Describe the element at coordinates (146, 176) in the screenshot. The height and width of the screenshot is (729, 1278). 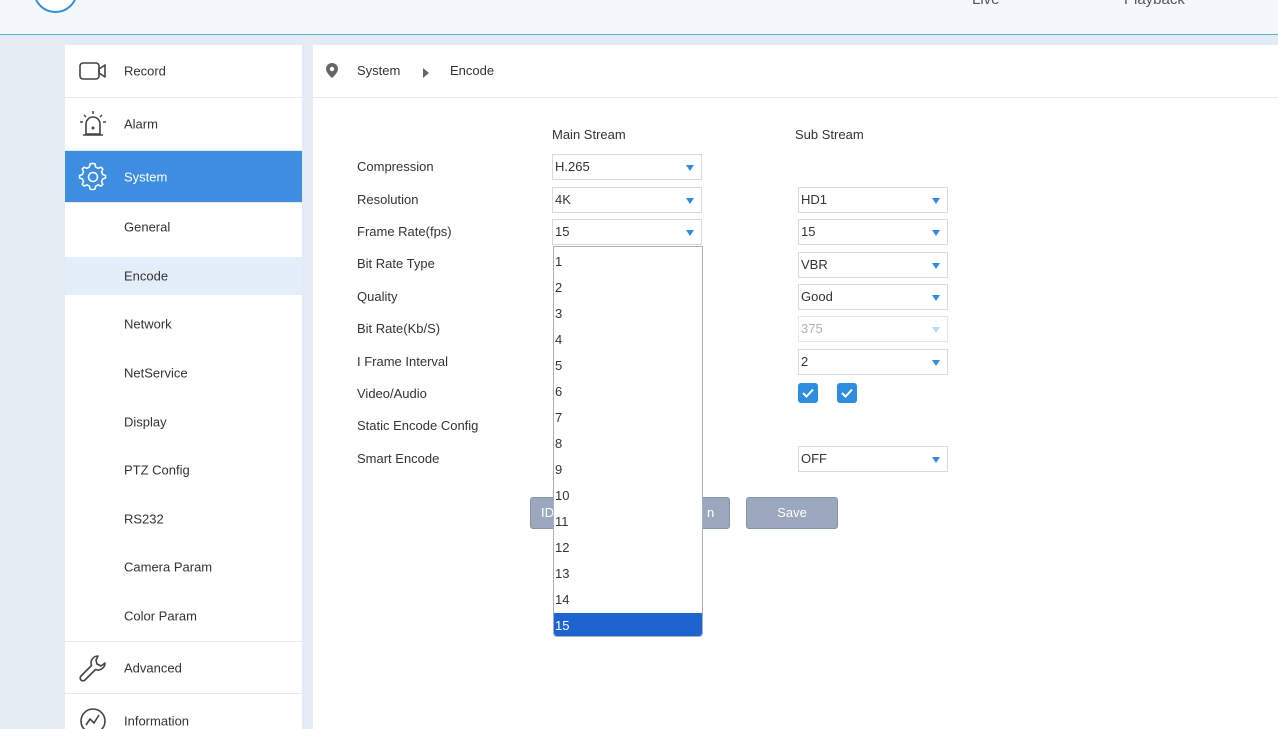
I see `sidebar-item-label: System` at that location.